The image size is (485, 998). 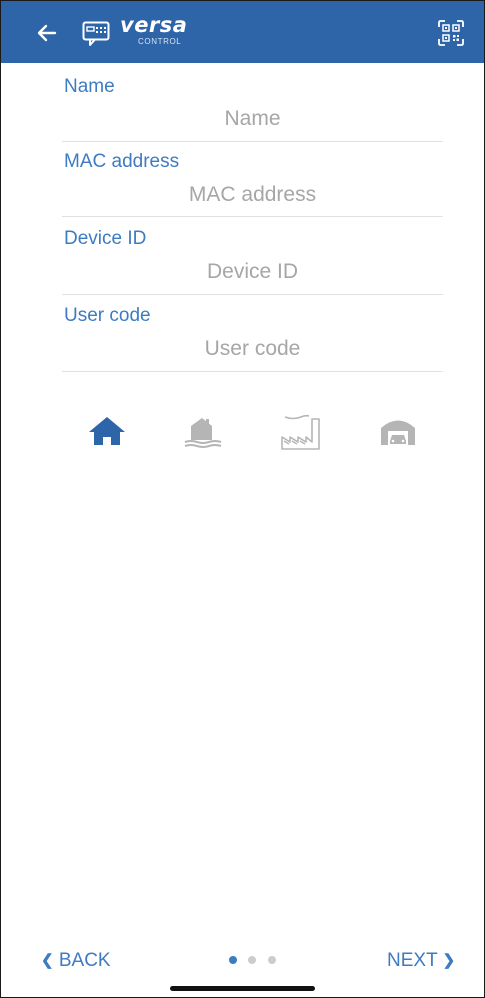 I want to click on device-id-label: Device ID, so click(x=105, y=238).